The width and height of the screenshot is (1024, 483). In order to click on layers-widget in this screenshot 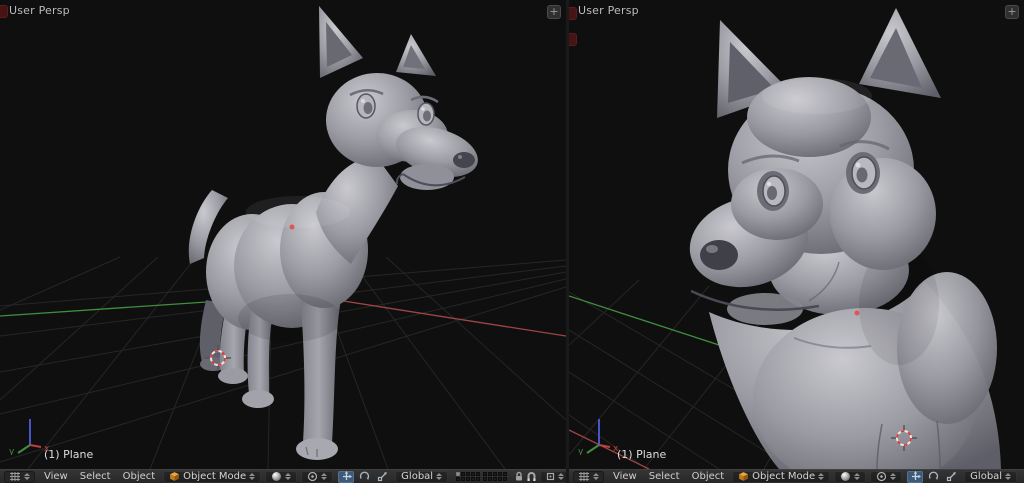, I will do `click(482, 476)`.